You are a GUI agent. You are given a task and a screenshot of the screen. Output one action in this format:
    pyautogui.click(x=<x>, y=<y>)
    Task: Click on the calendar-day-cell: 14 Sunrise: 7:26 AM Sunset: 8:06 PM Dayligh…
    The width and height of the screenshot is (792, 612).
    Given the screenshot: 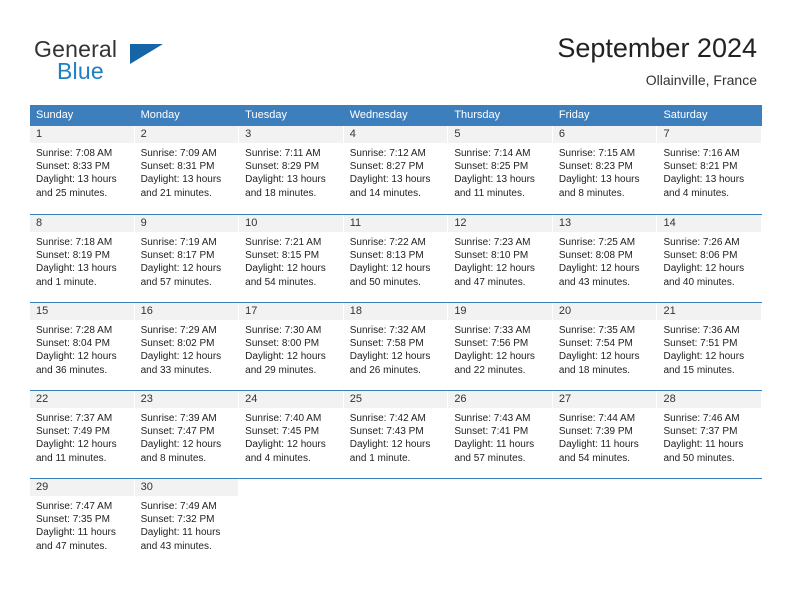 What is the action you would take?
    pyautogui.click(x=710, y=258)
    